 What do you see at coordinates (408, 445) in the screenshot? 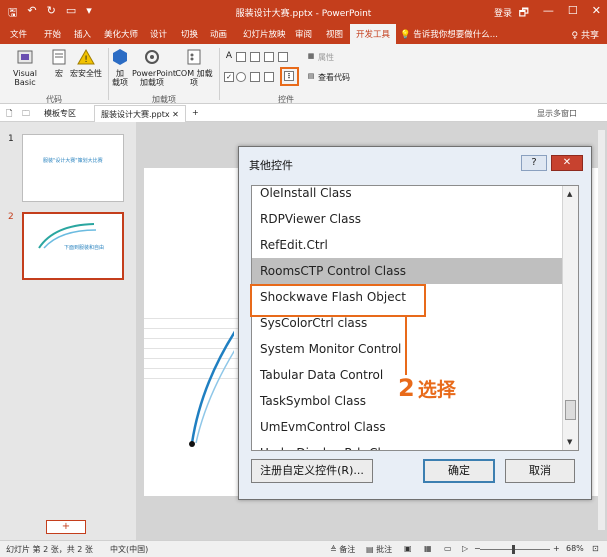
I see `list-item: UnderDisplay Rdr Class` at bounding box center [408, 445].